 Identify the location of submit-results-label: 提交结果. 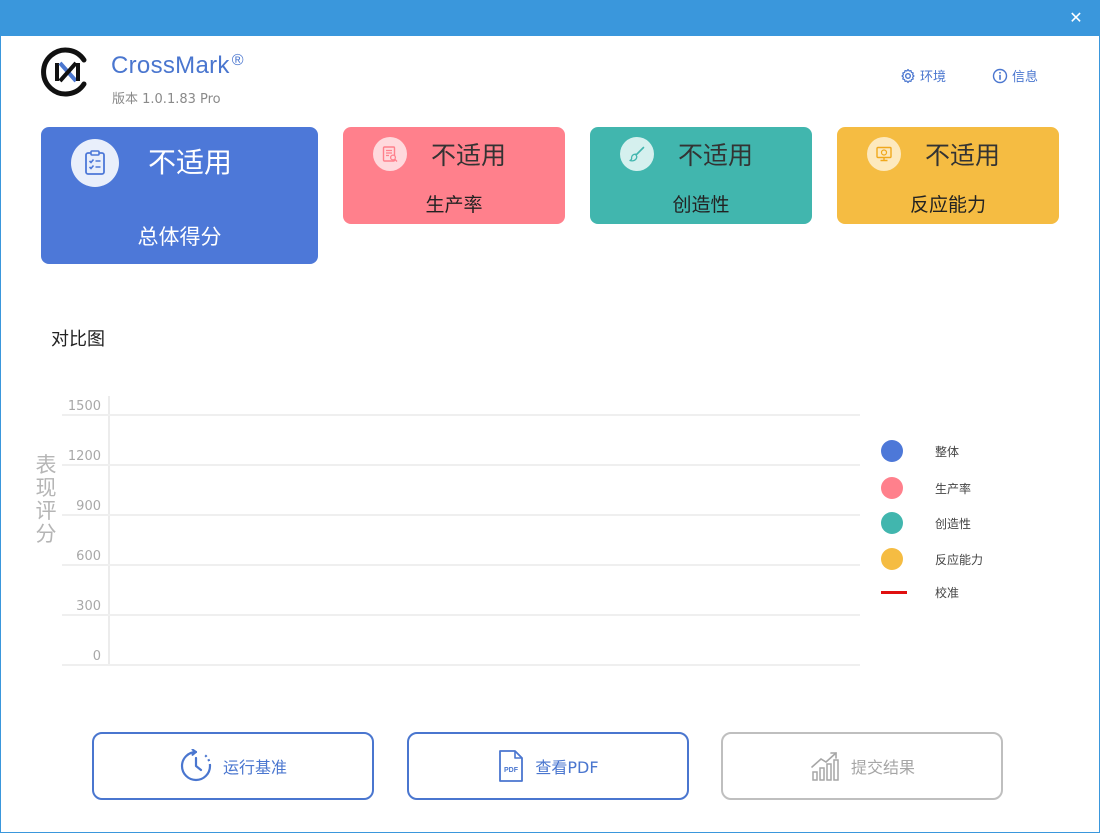
(882, 767).